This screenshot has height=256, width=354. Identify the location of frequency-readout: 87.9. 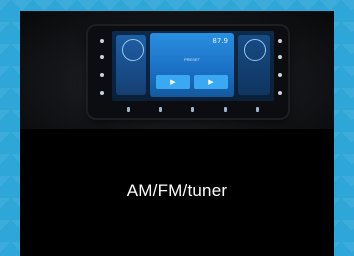
(220, 41).